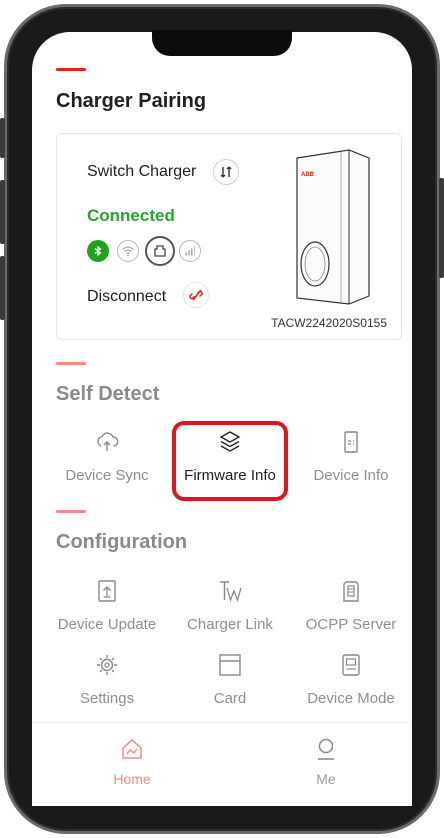 This screenshot has height=838, width=444. What do you see at coordinates (122, 542) in the screenshot?
I see `configuration-title: Configuration` at bounding box center [122, 542].